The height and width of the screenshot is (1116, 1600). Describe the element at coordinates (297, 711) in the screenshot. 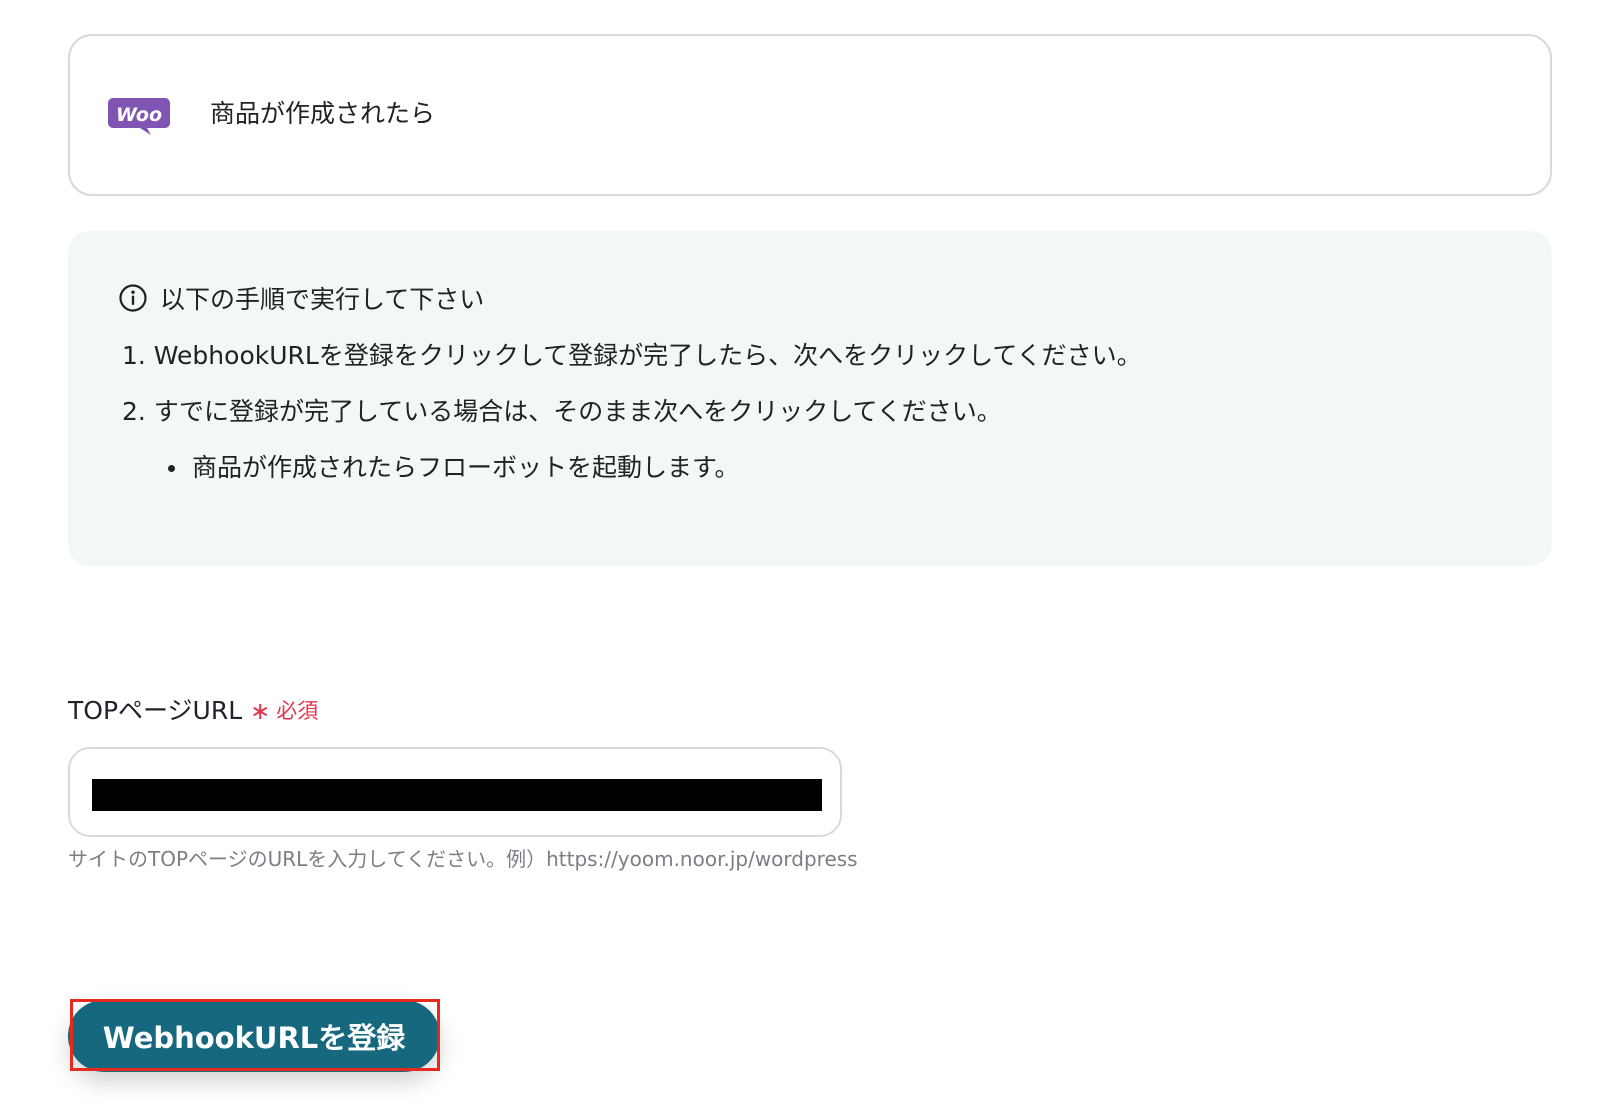

I see `required-text: 必須` at that location.